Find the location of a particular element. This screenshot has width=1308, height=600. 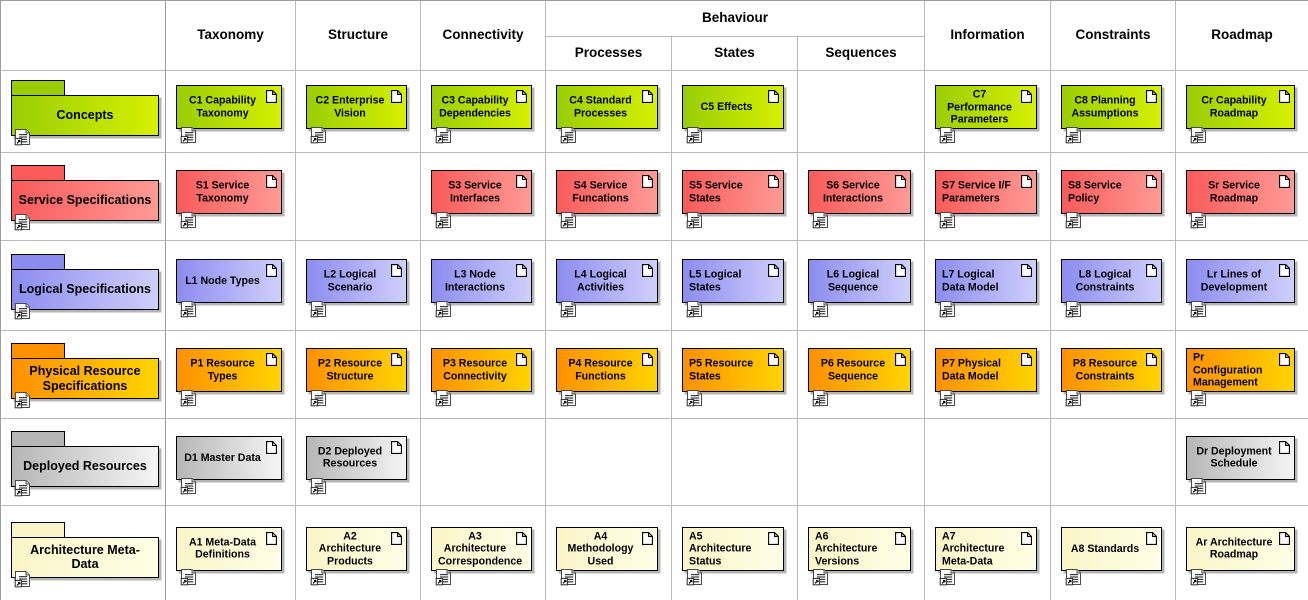

node-card-logical-connectivity: L3 Node Interactions is located at coordinates (481, 288).